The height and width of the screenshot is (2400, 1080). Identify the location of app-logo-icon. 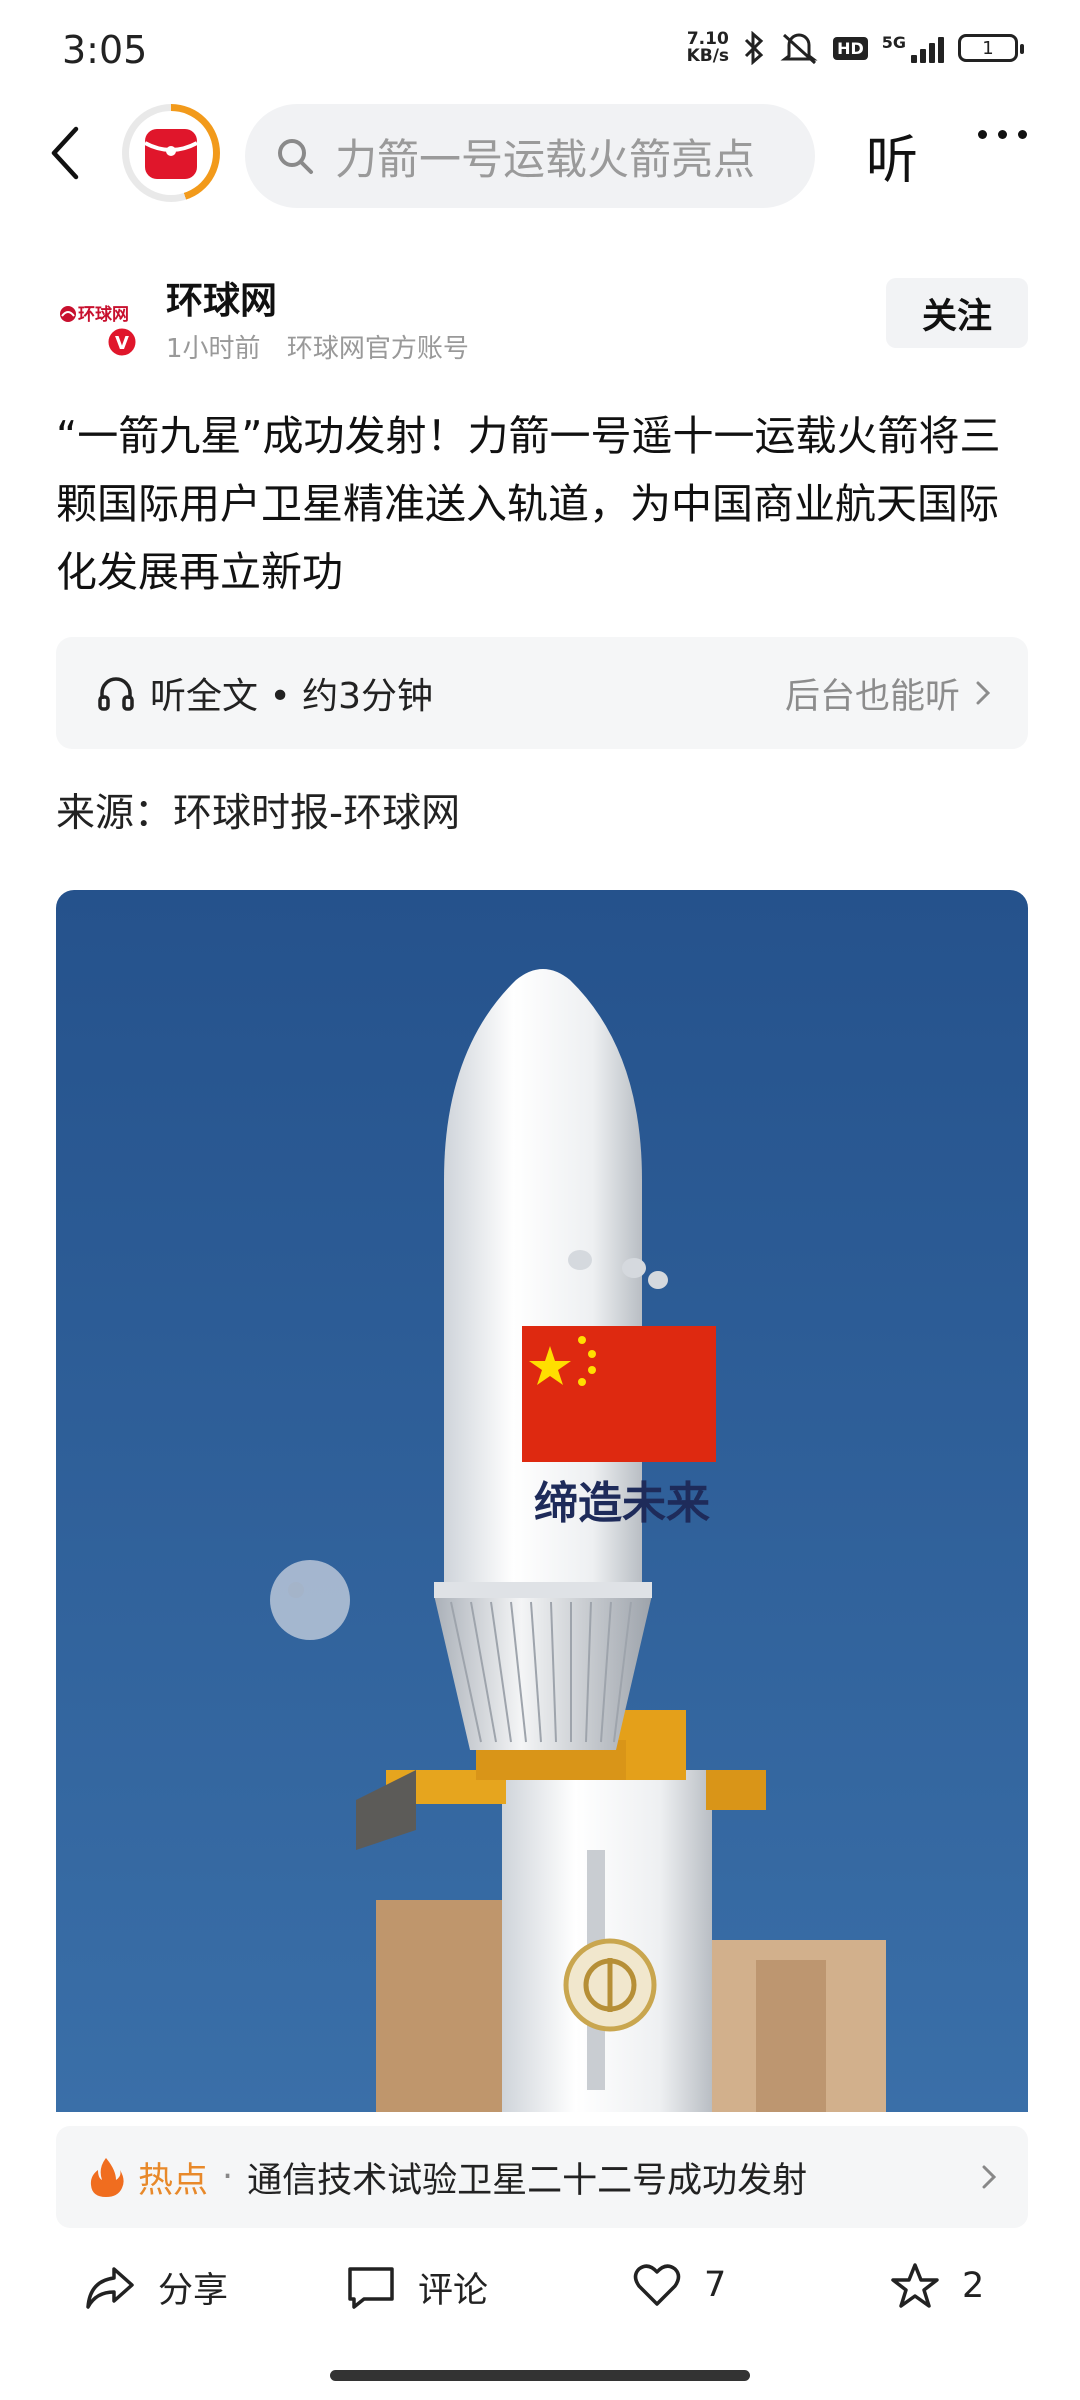
(171, 154).